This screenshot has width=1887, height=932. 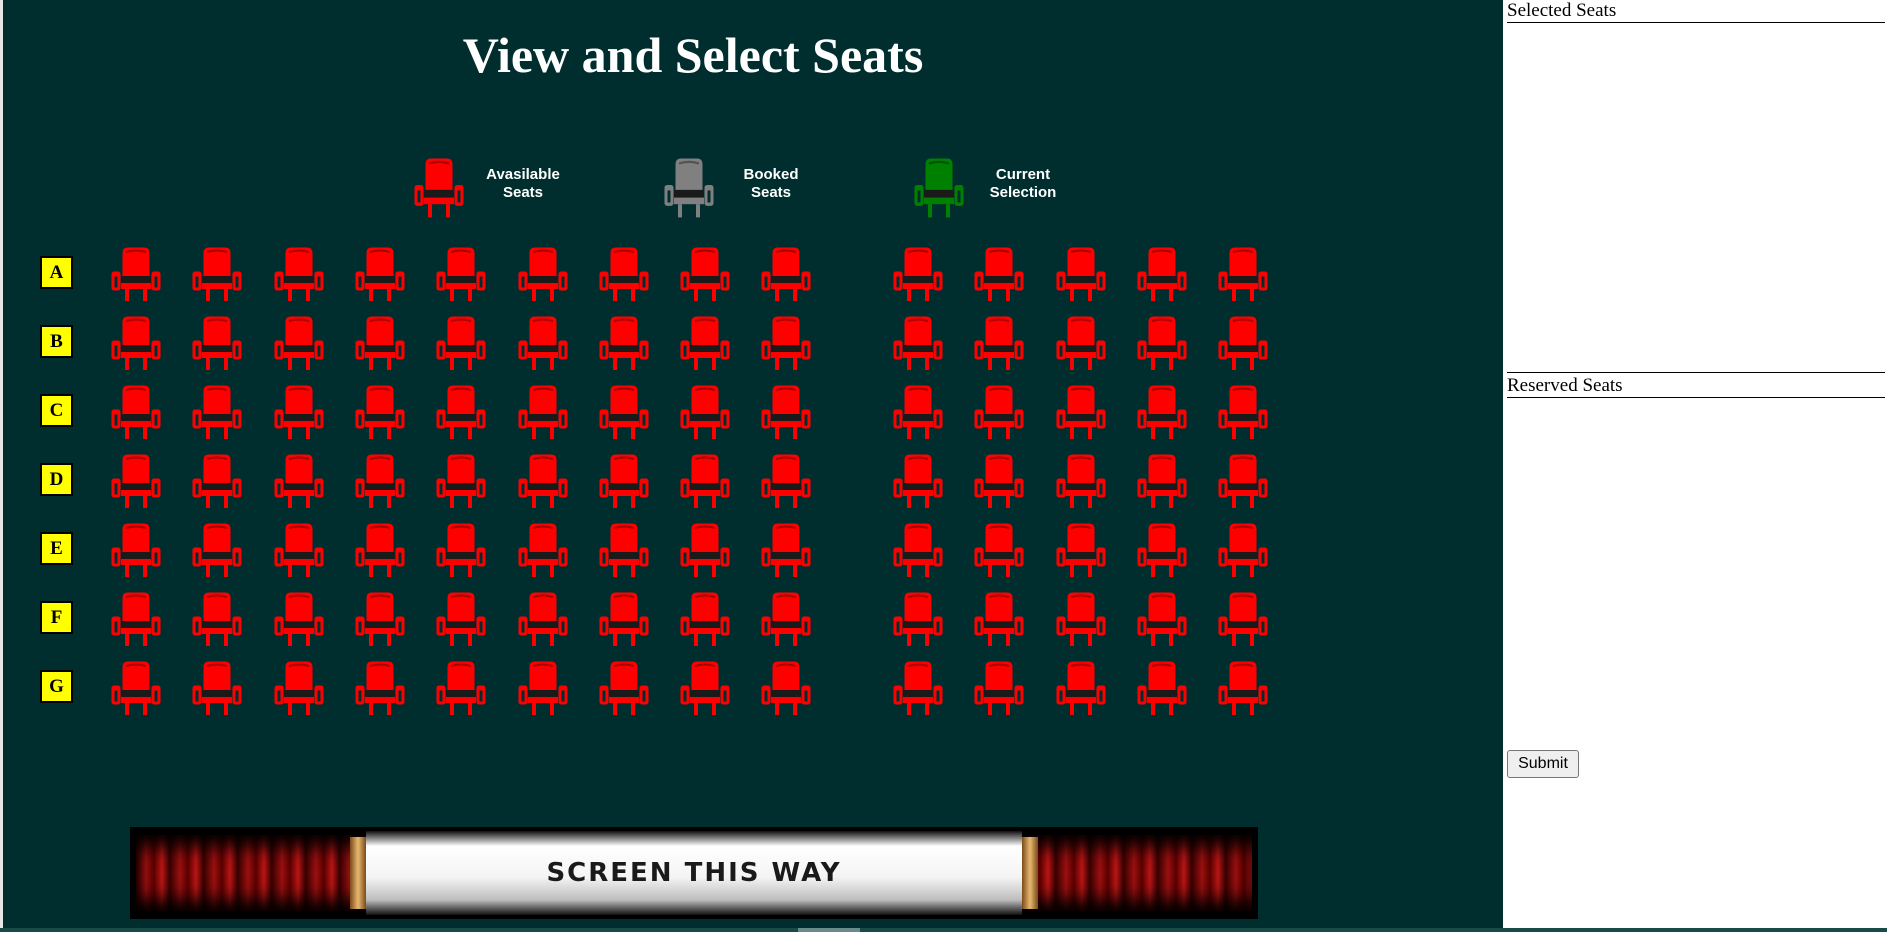 What do you see at coordinates (624, 274) in the screenshot?
I see `seat-a7` at bounding box center [624, 274].